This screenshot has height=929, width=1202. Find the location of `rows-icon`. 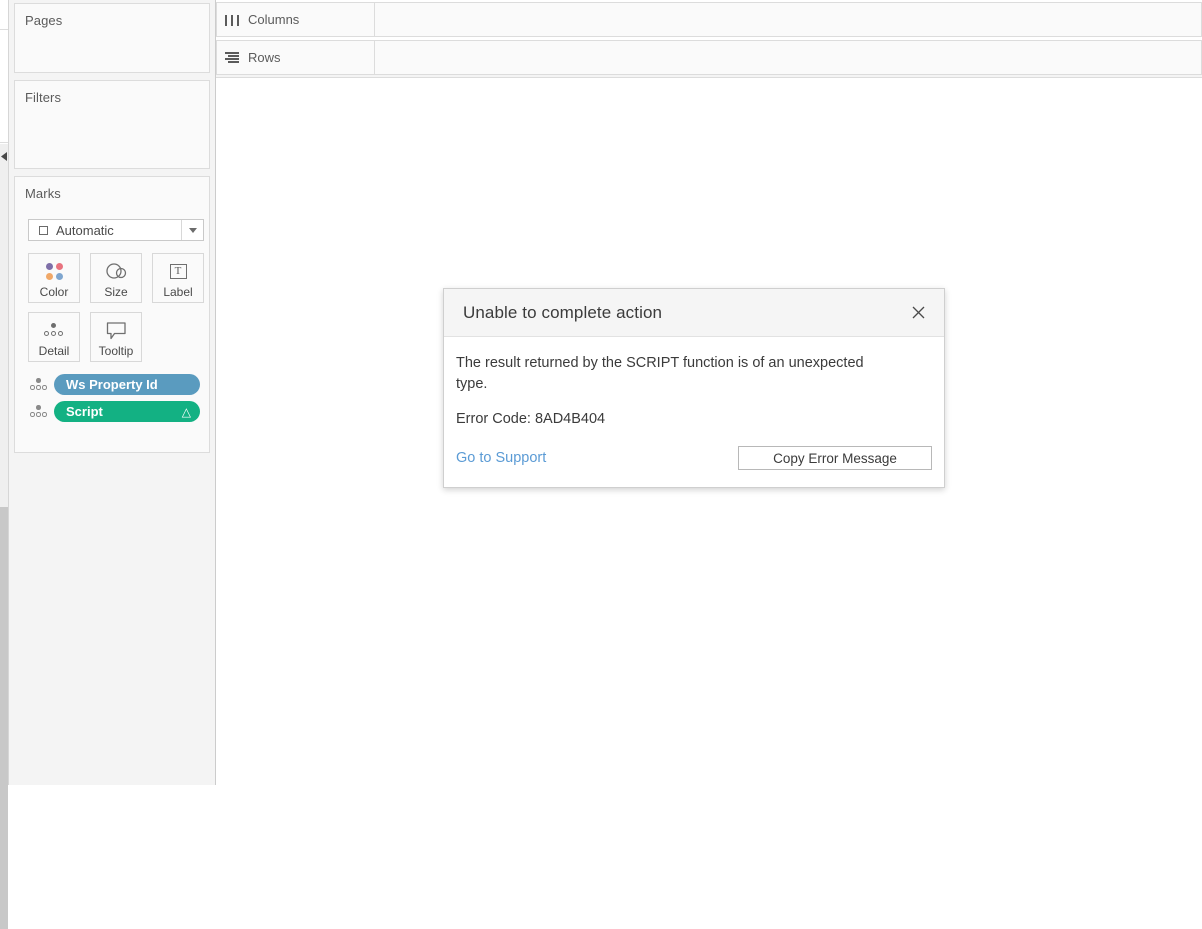

rows-icon is located at coordinates (232, 57).